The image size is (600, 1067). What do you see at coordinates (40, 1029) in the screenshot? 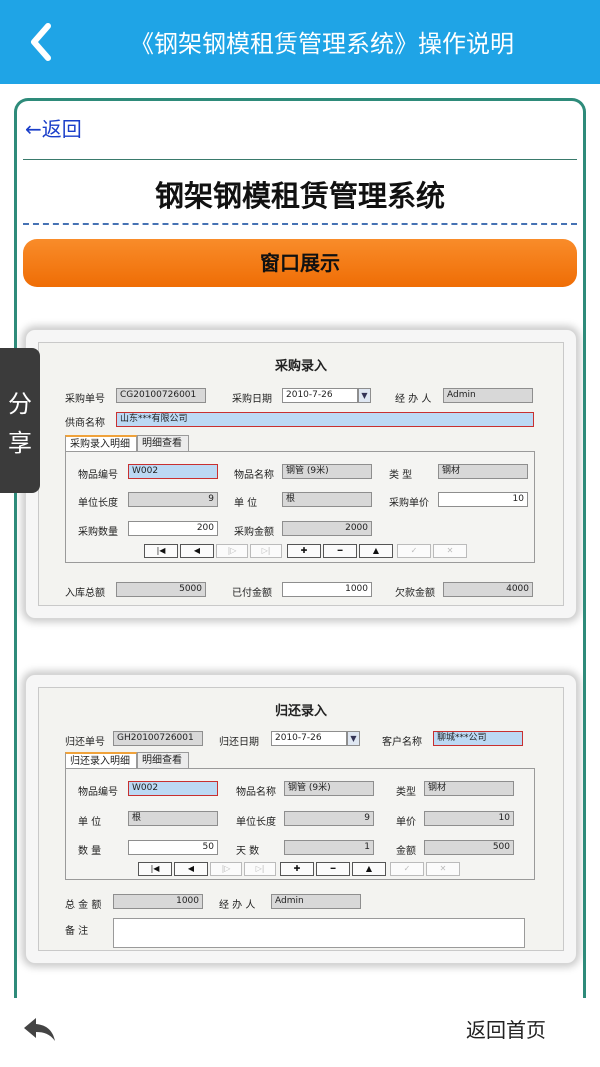
I see `reply-arrow-icon` at bounding box center [40, 1029].